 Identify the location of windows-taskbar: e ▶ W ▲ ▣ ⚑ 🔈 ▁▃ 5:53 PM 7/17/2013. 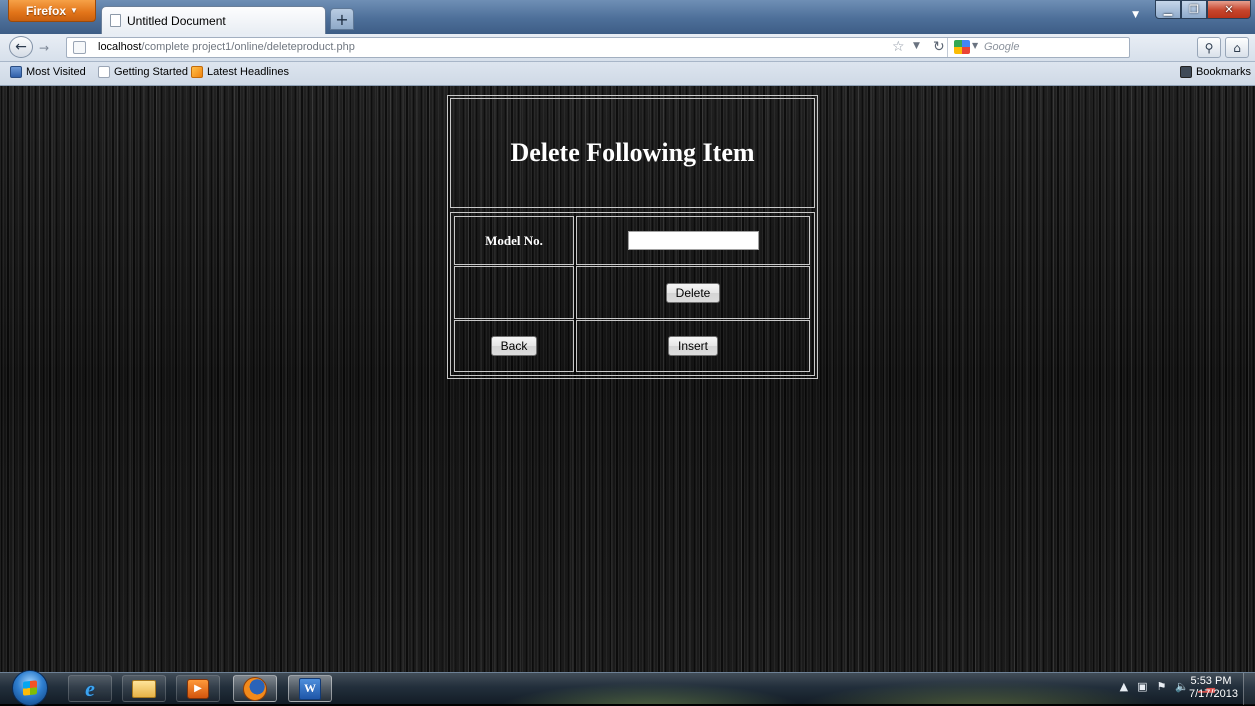
(627, 688).